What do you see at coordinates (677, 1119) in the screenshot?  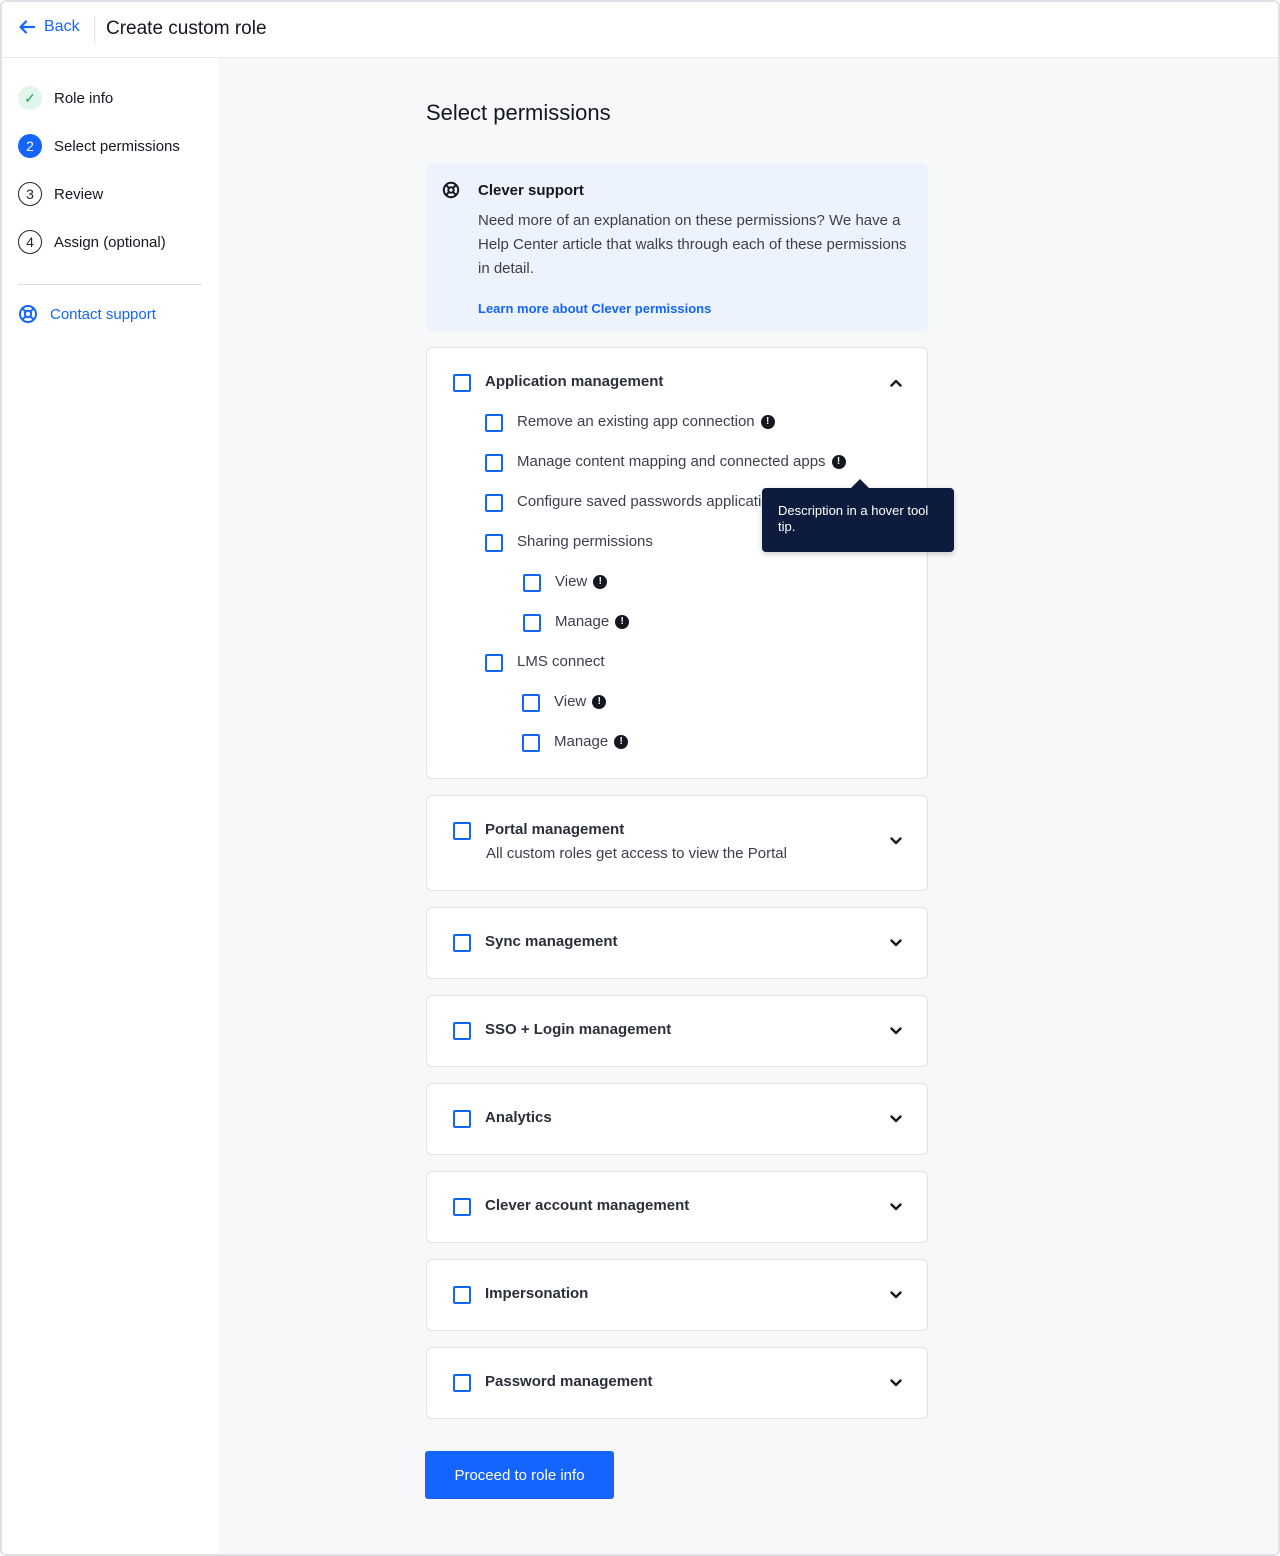 I see `analytics-card: Analytics` at bounding box center [677, 1119].